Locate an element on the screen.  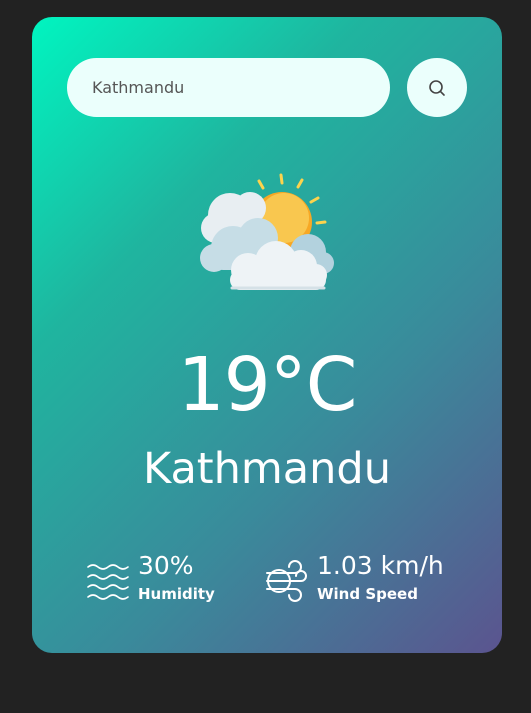
humidity-text: 30% Humidity is located at coordinates (176, 577).